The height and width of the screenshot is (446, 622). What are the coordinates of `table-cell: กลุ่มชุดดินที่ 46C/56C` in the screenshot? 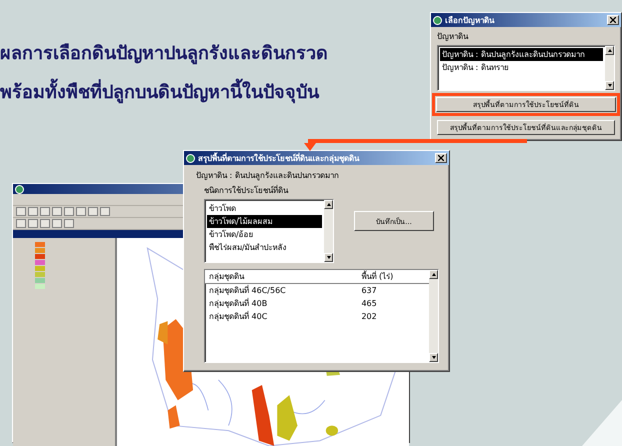 It's located at (281, 290).